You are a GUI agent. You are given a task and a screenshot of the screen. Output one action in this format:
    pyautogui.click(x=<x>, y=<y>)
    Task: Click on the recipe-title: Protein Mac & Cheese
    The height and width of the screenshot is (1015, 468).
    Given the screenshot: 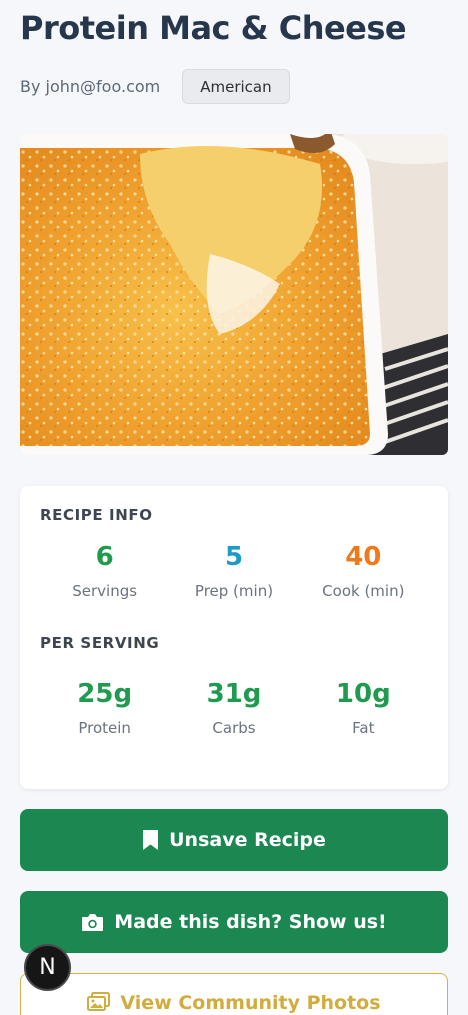 What is the action you would take?
    pyautogui.click(x=213, y=28)
    